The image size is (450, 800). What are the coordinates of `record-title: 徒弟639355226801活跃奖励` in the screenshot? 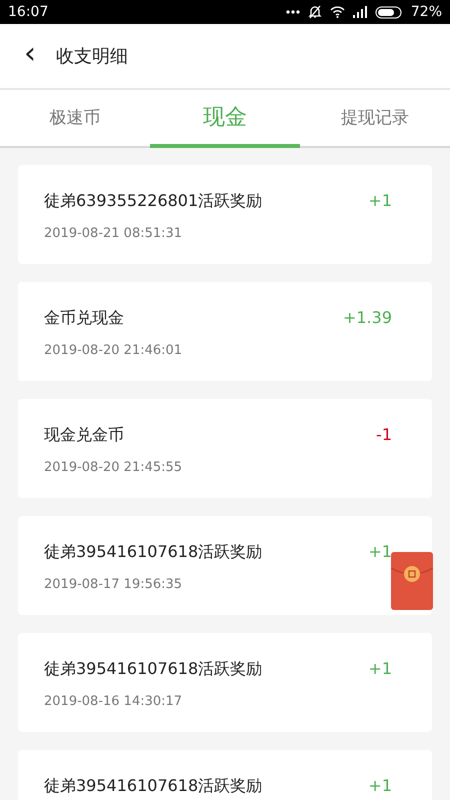 It's located at (154, 201).